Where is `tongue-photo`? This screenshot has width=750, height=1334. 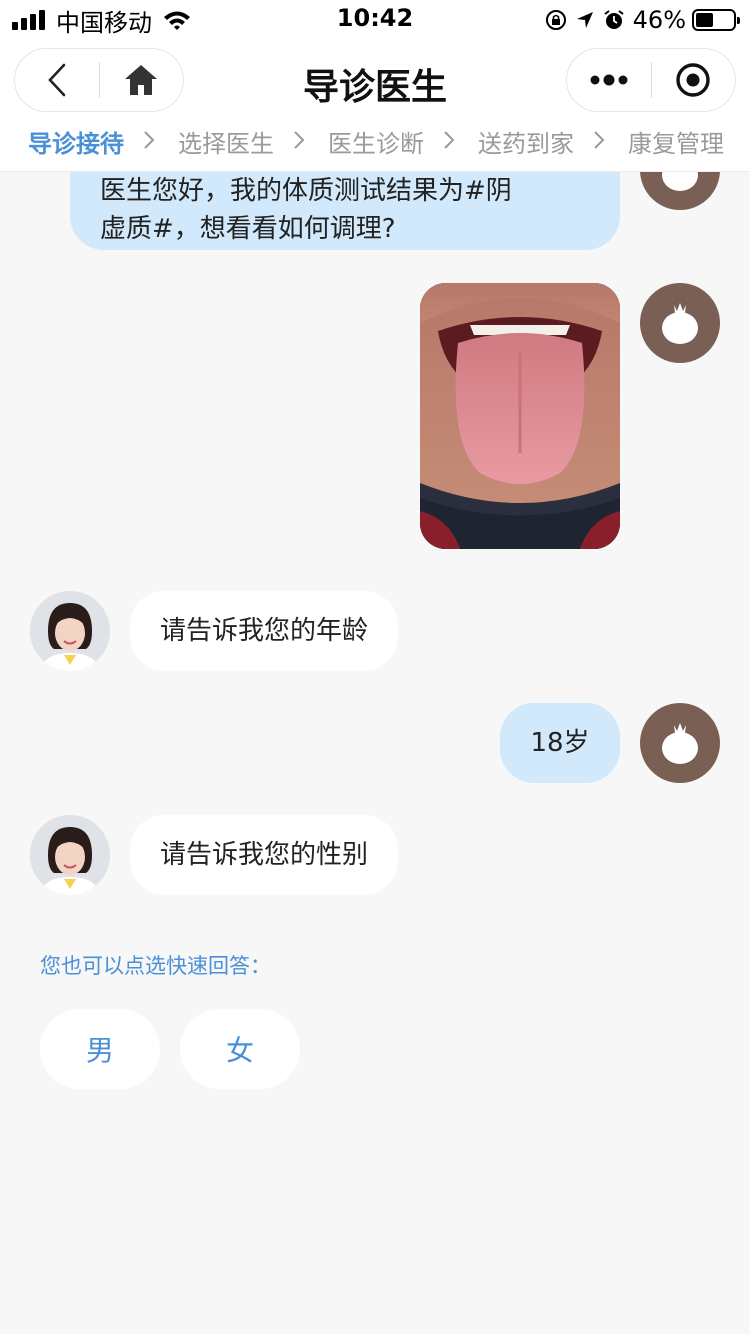 tongue-photo is located at coordinates (520, 416).